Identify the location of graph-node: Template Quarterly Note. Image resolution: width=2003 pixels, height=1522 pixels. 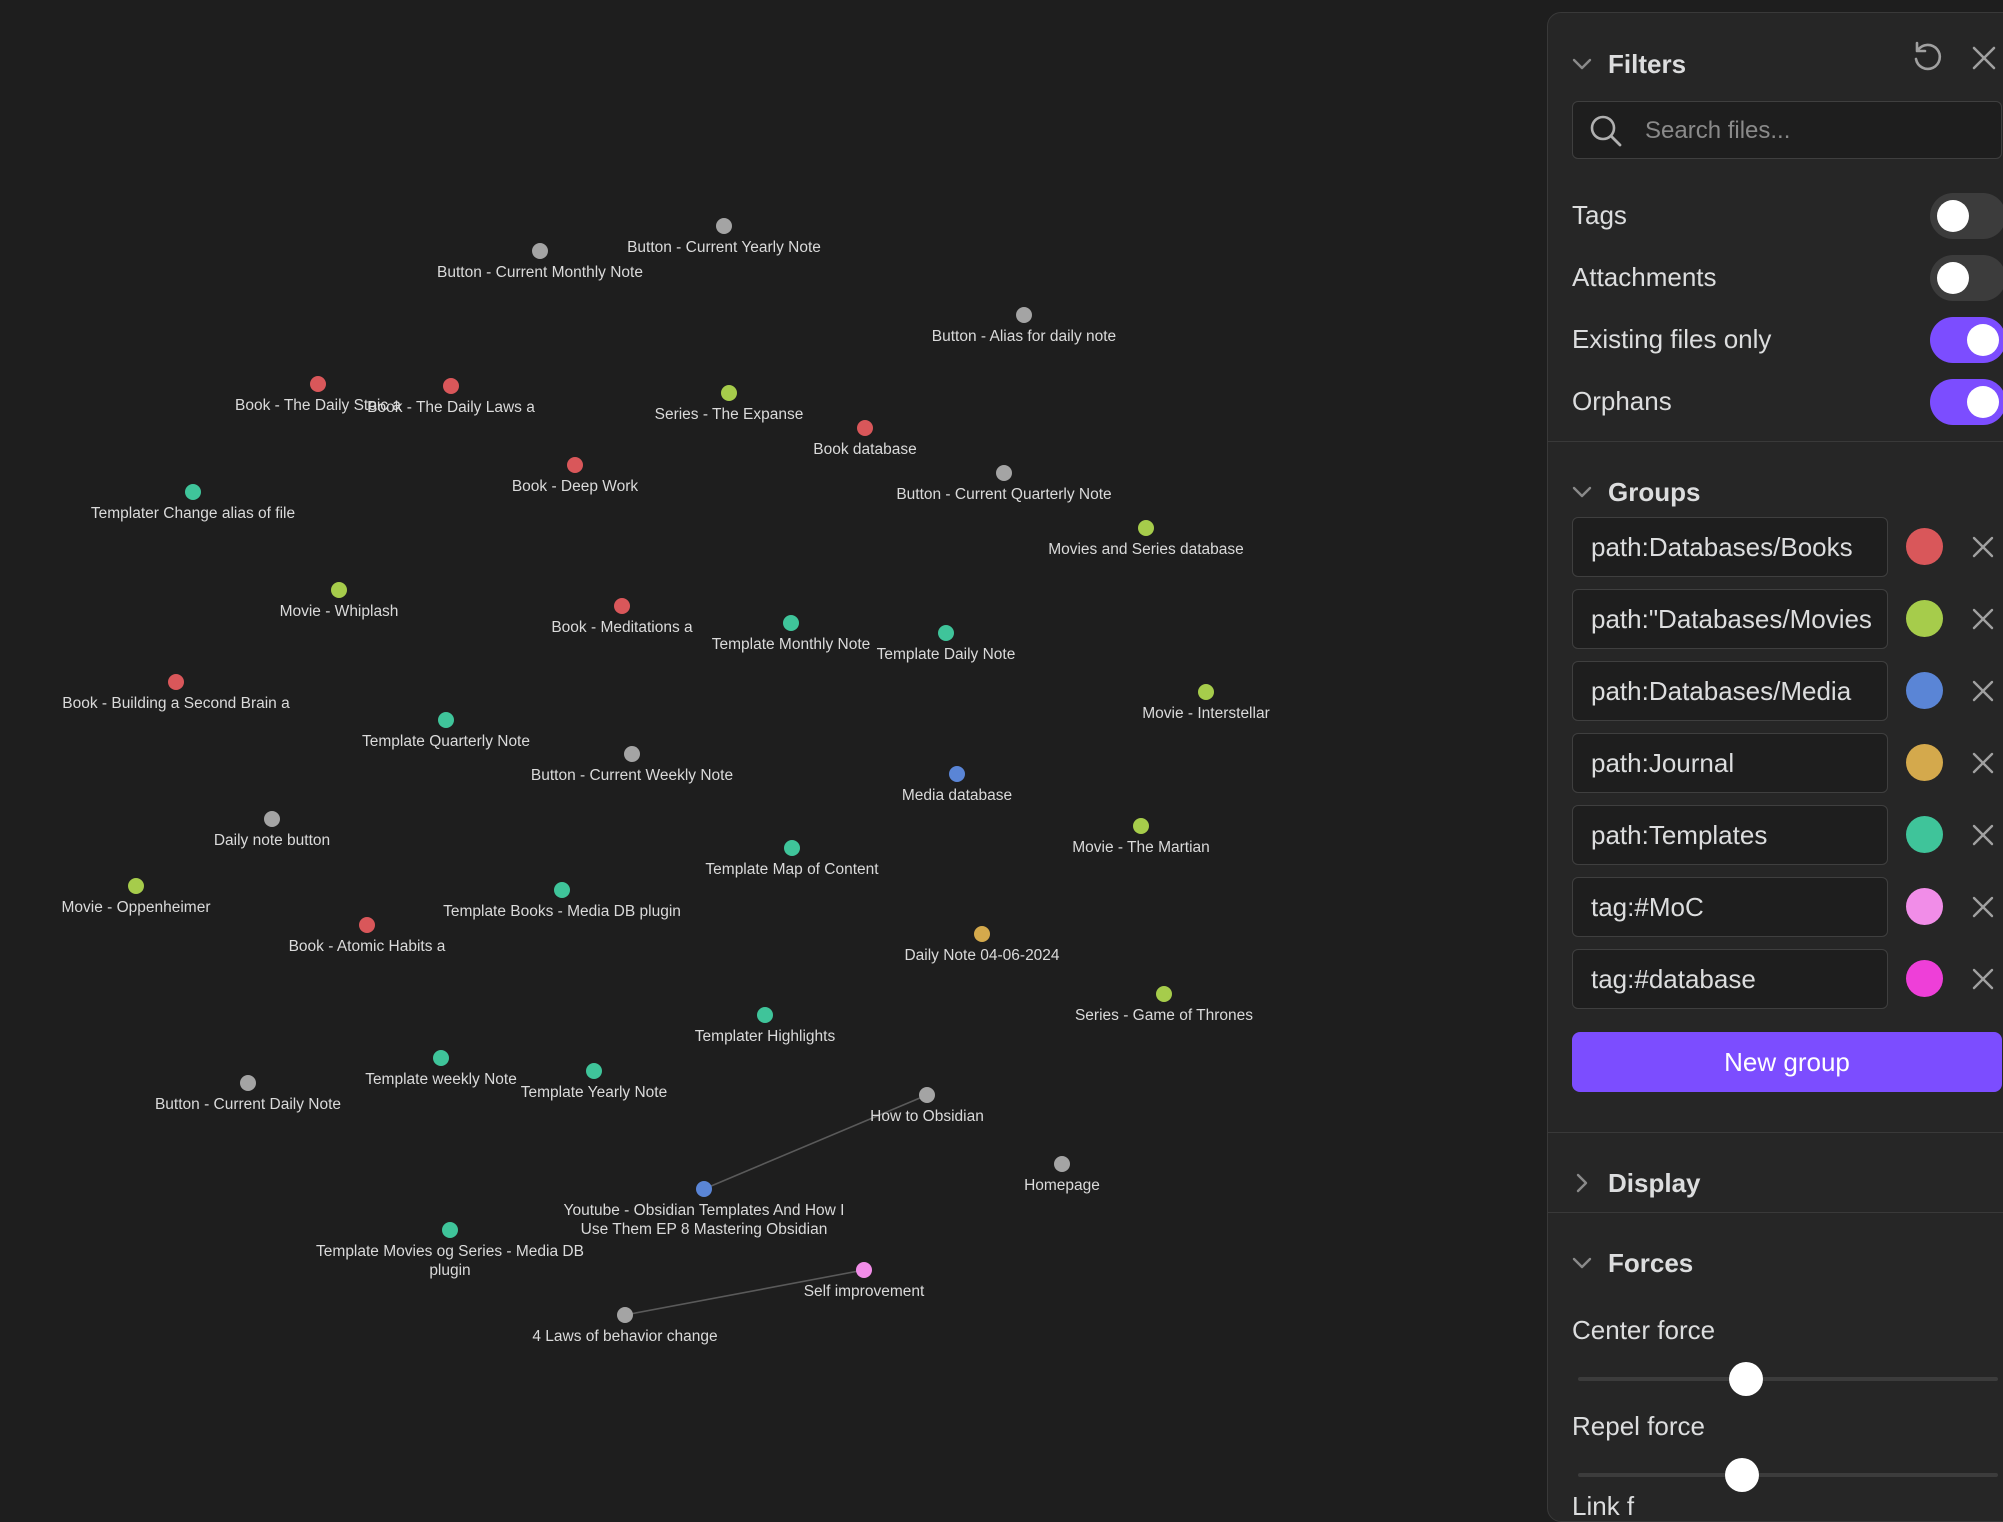
(446, 731).